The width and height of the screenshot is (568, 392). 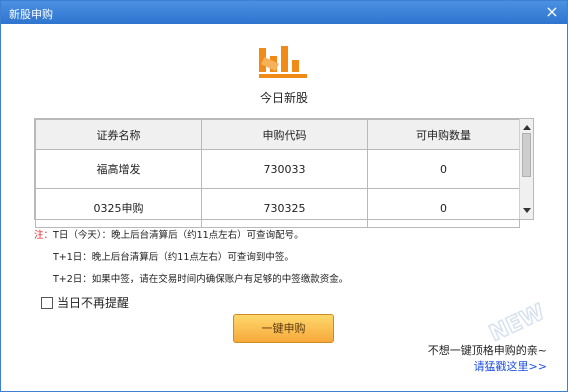 I want to click on note-t: T日（今天）：晚上后台清算后（约11点左右）可查询配号。, so click(x=178, y=235).